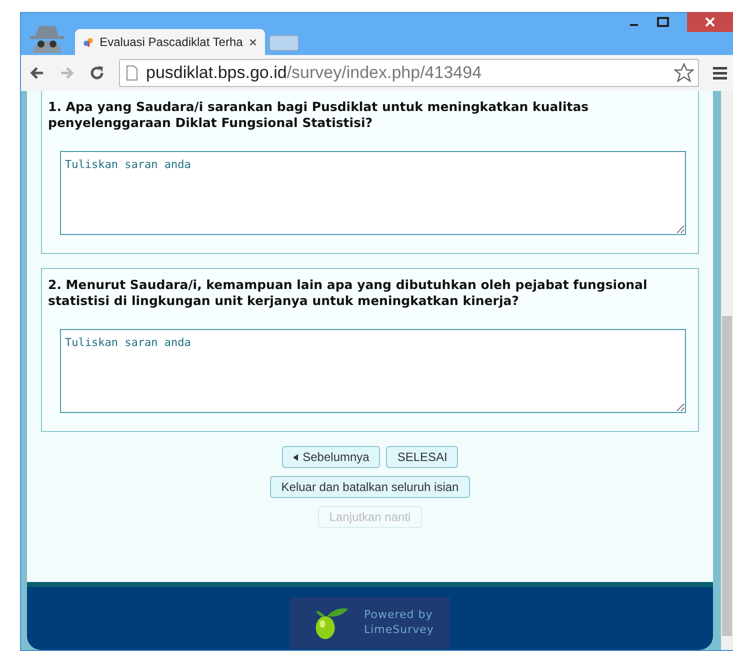 The width and height of the screenshot is (733, 651). What do you see at coordinates (295, 457) in the screenshot?
I see `caret-icon` at bounding box center [295, 457].